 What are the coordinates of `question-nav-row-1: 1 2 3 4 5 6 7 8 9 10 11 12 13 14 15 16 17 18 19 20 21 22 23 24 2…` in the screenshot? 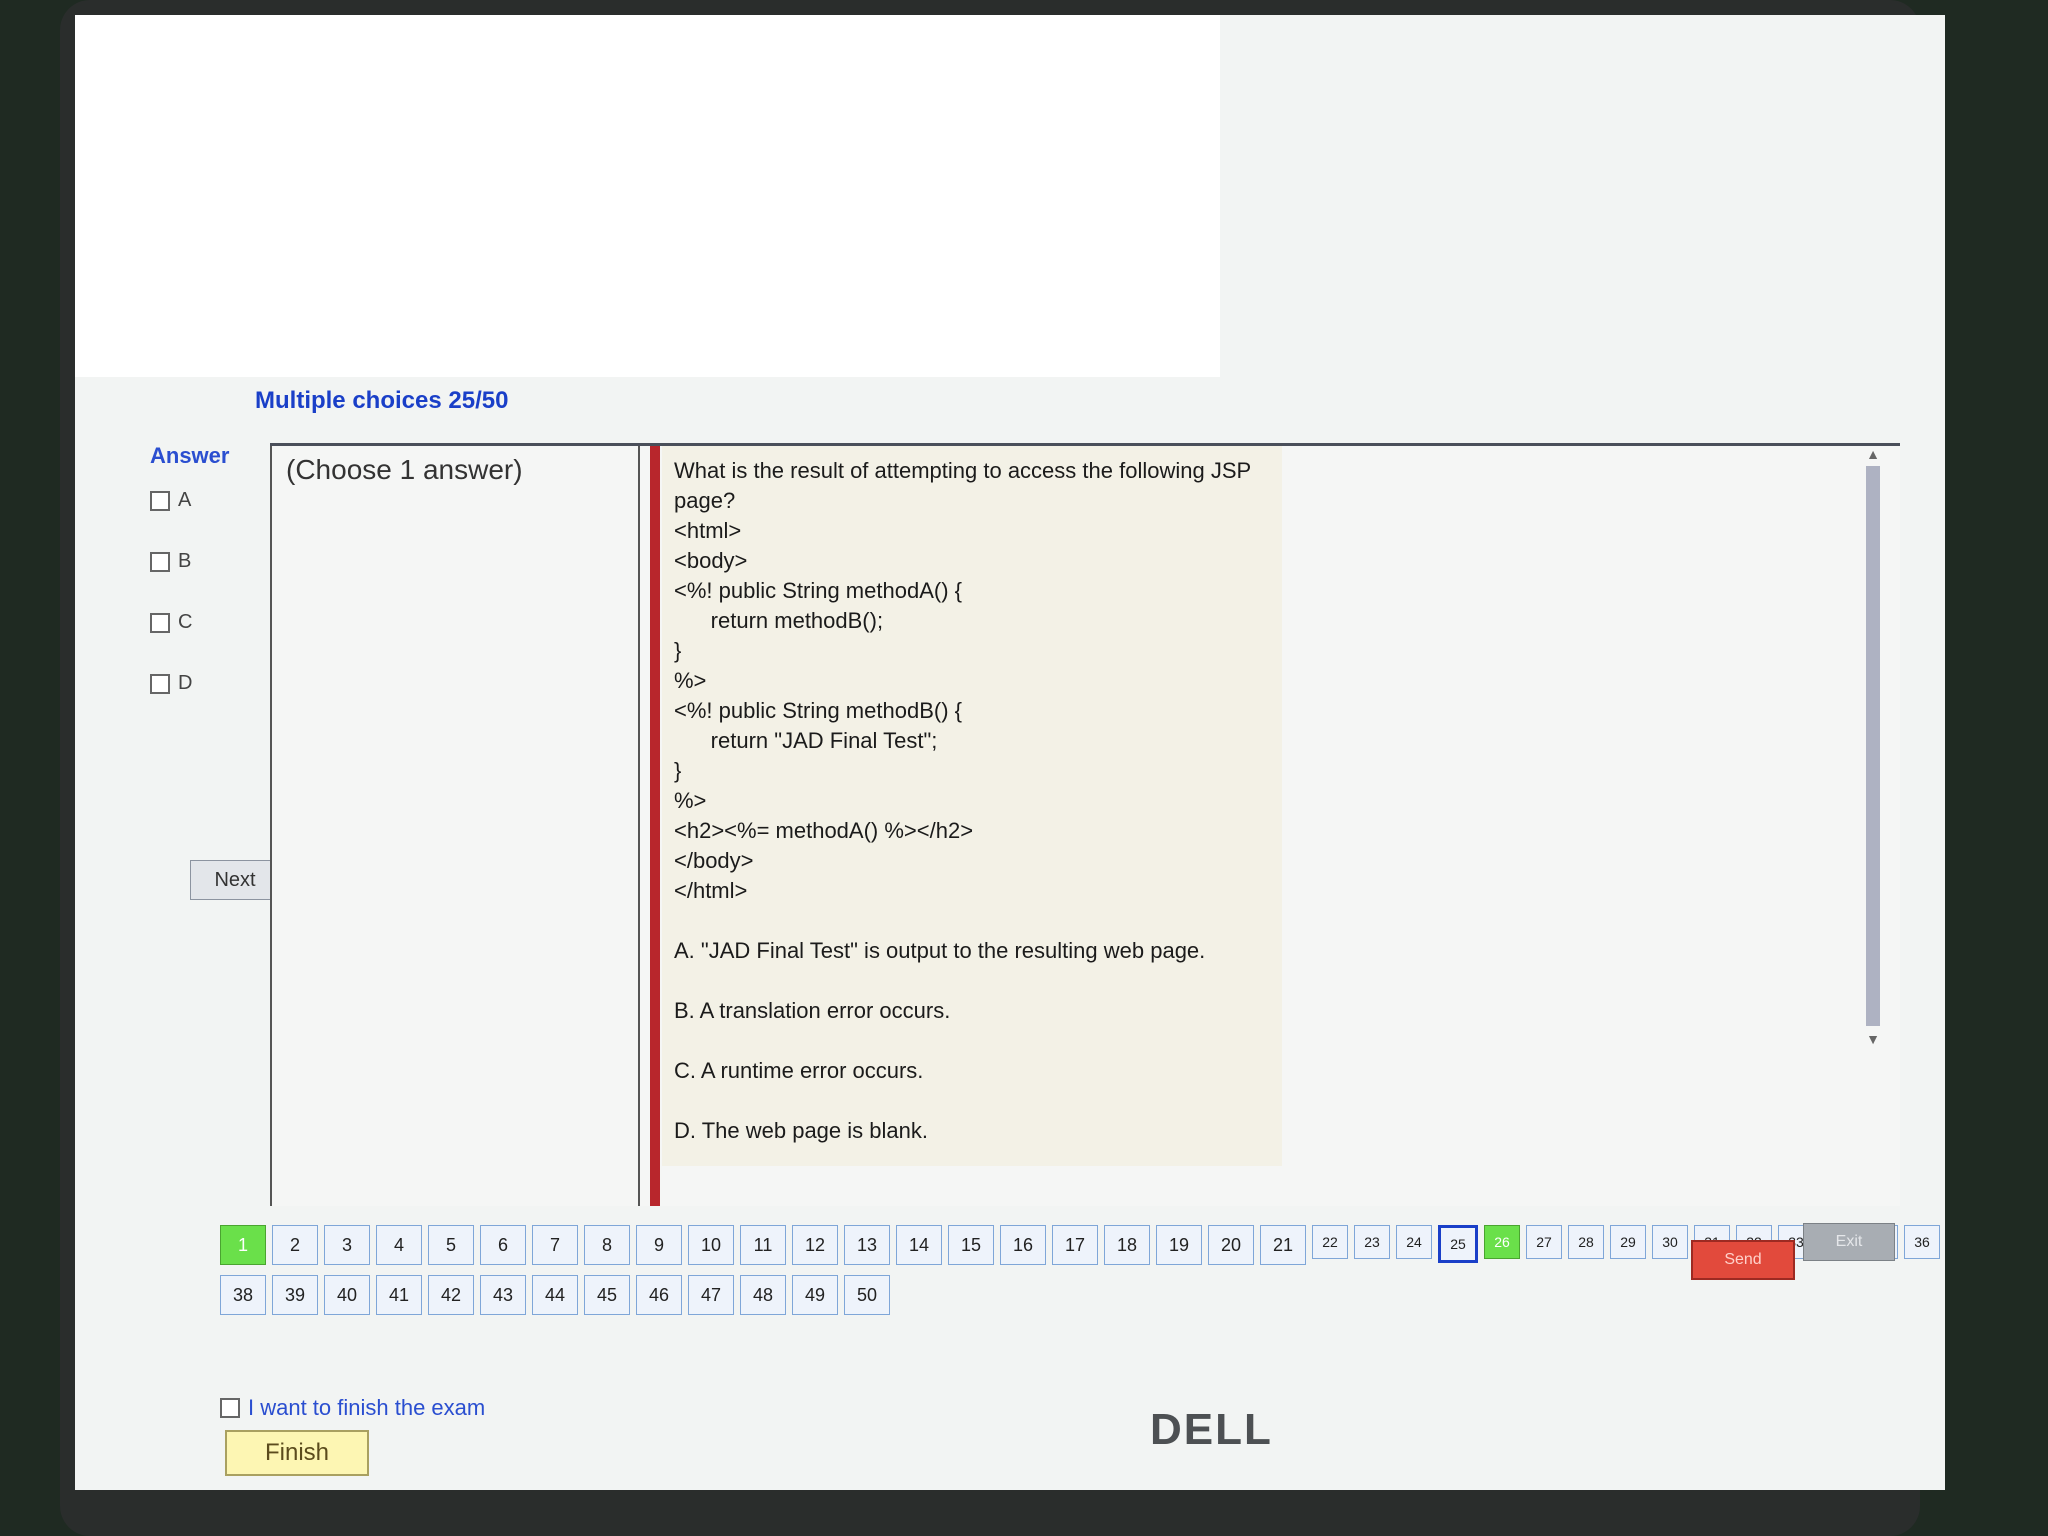 It's located at (1082, 1245).